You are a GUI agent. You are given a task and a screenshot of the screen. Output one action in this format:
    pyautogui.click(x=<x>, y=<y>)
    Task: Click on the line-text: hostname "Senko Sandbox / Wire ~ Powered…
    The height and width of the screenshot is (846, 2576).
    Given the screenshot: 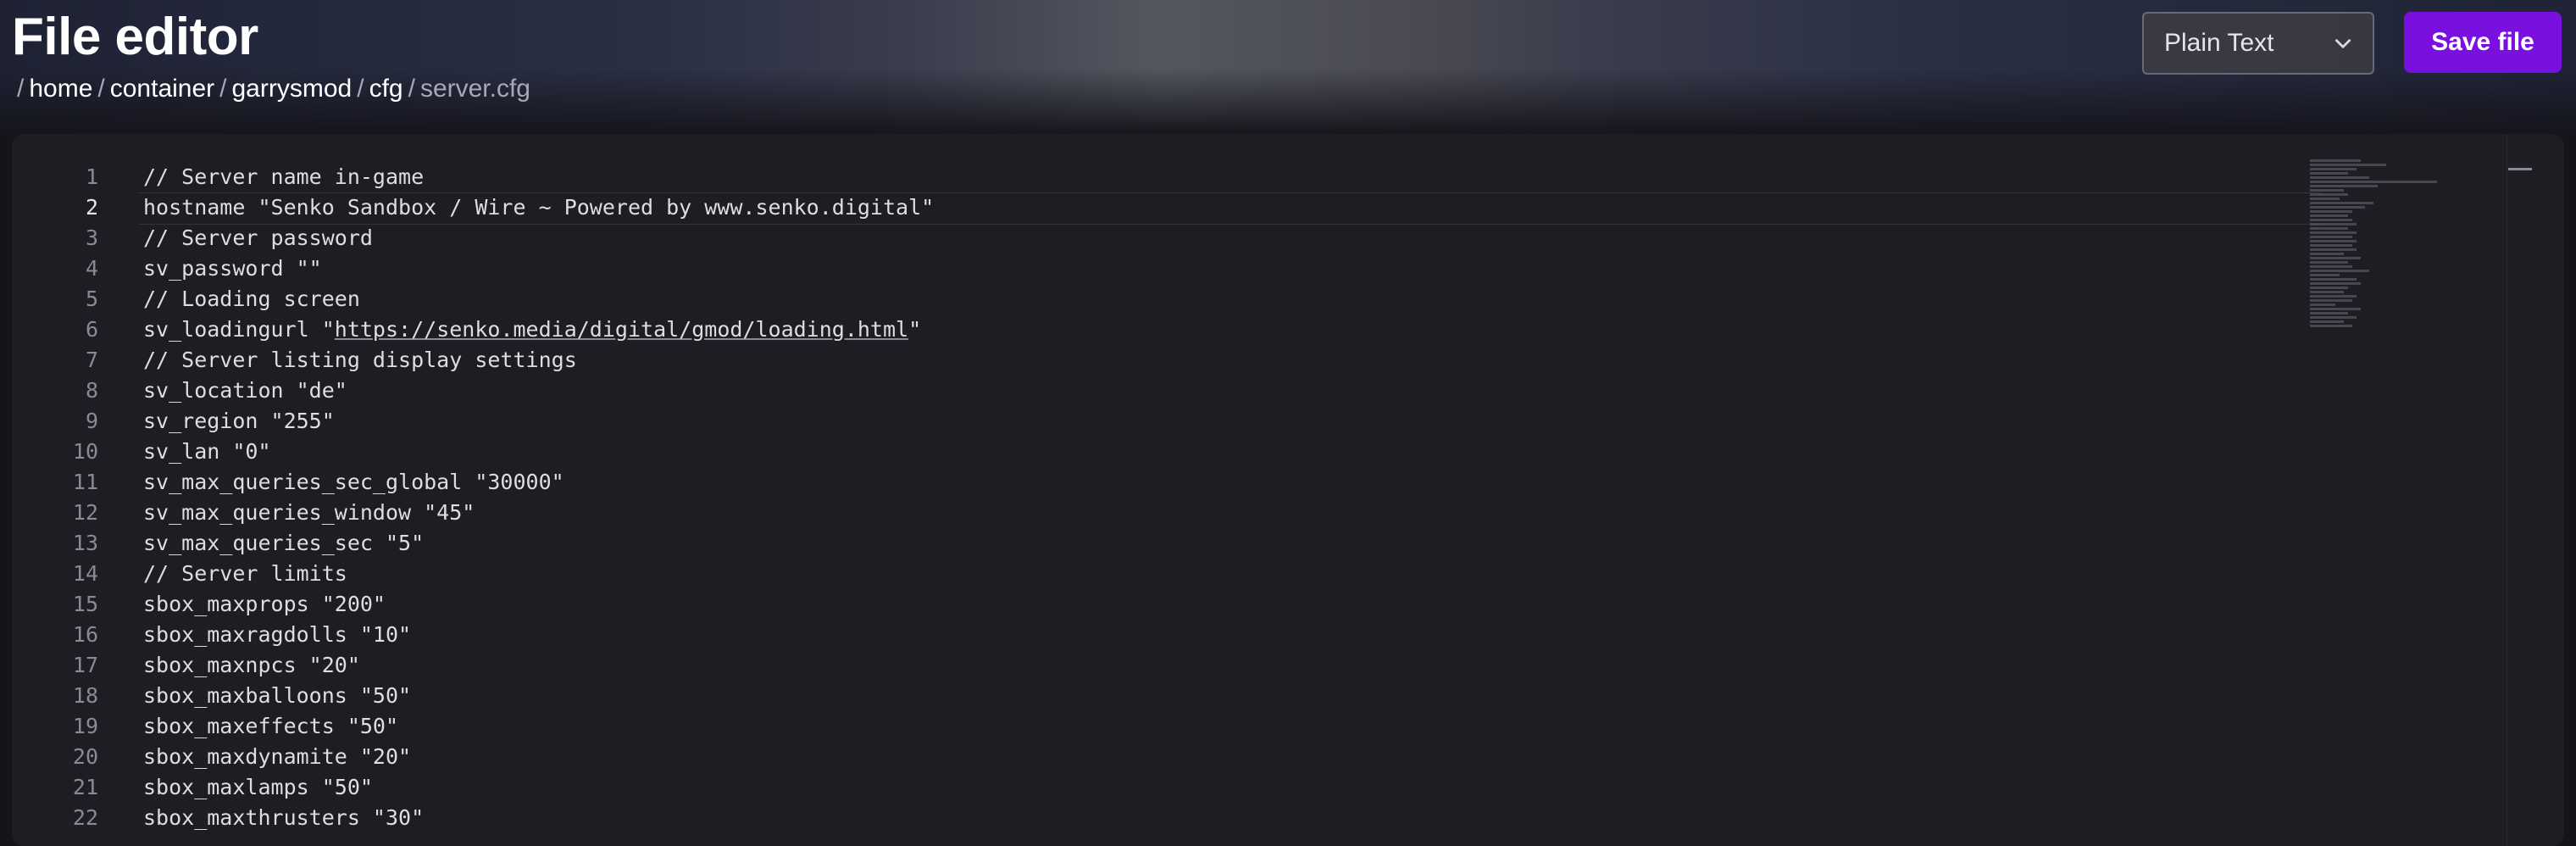 What is the action you would take?
    pyautogui.click(x=538, y=207)
    